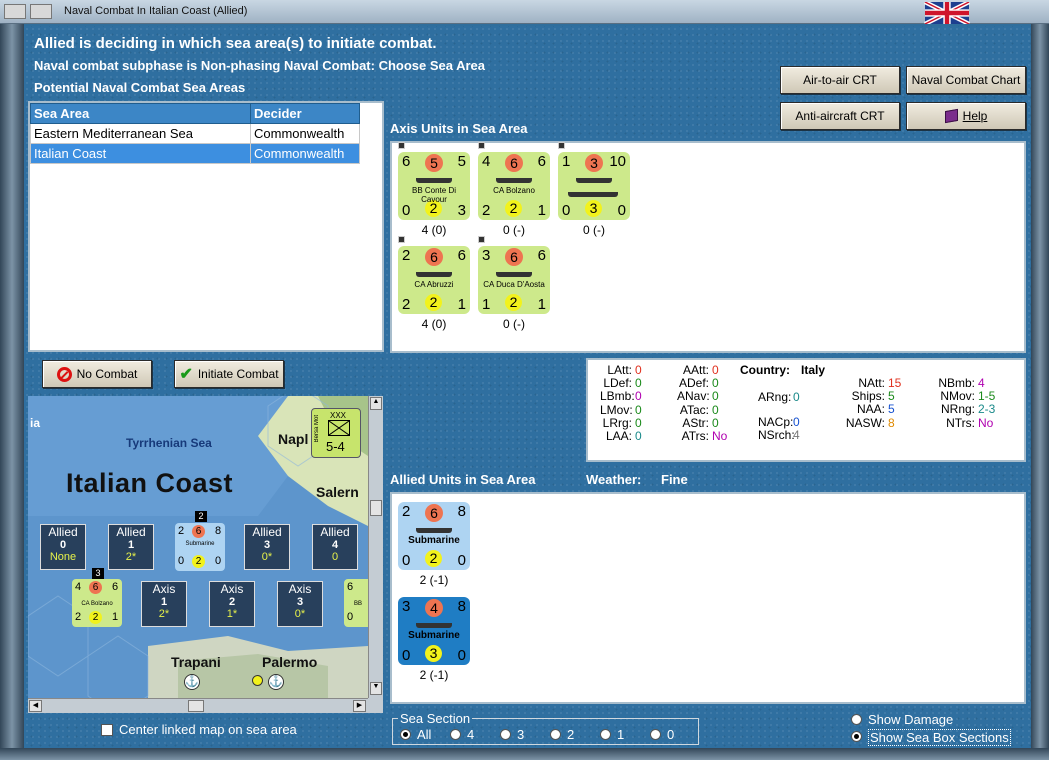 This screenshot has width=1049, height=760. What do you see at coordinates (229, 374) in the screenshot?
I see `initiate-combat-button: ✔ Initiate Combat` at bounding box center [229, 374].